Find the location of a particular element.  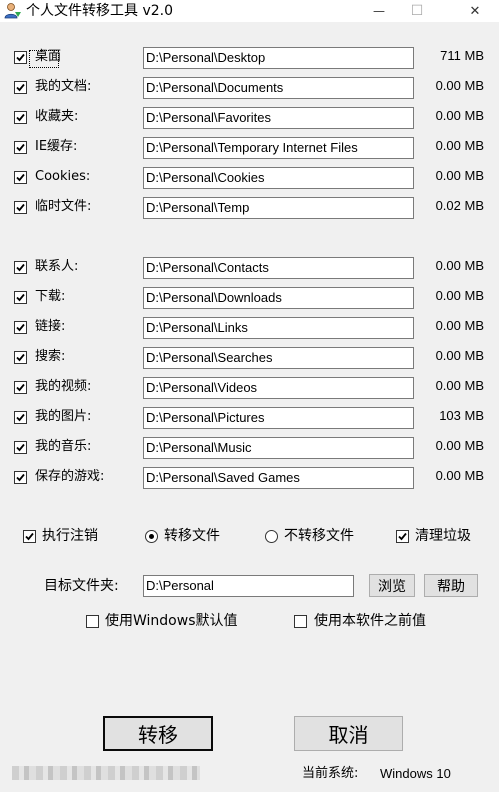

maximize-icon: ☐ is located at coordinates (417, 11).